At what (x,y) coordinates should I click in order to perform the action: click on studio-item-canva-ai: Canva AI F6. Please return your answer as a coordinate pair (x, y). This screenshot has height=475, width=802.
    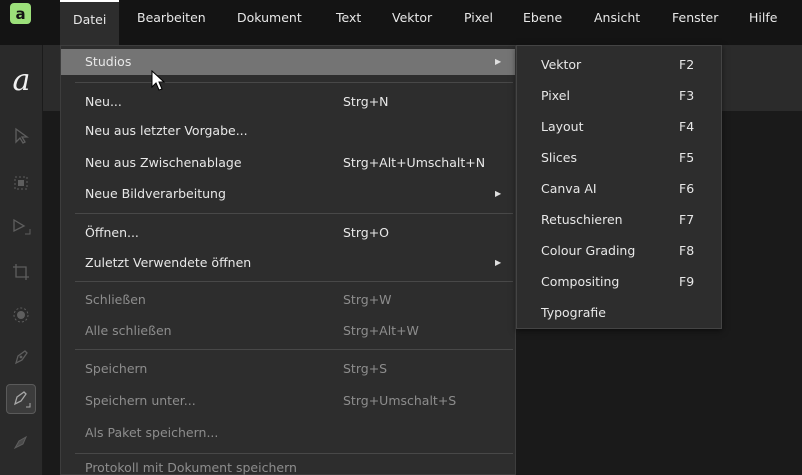
    Looking at the image, I should click on (619, 188).